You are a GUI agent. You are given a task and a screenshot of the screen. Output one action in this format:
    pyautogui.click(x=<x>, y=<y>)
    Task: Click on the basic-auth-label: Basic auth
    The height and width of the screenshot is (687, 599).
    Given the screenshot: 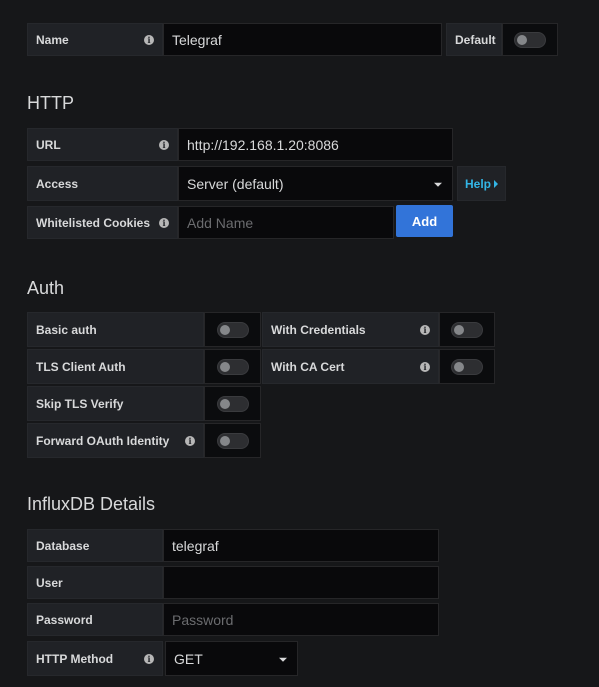 What is the action you would take?
    pyautogui.click(x=115, y=329)
    